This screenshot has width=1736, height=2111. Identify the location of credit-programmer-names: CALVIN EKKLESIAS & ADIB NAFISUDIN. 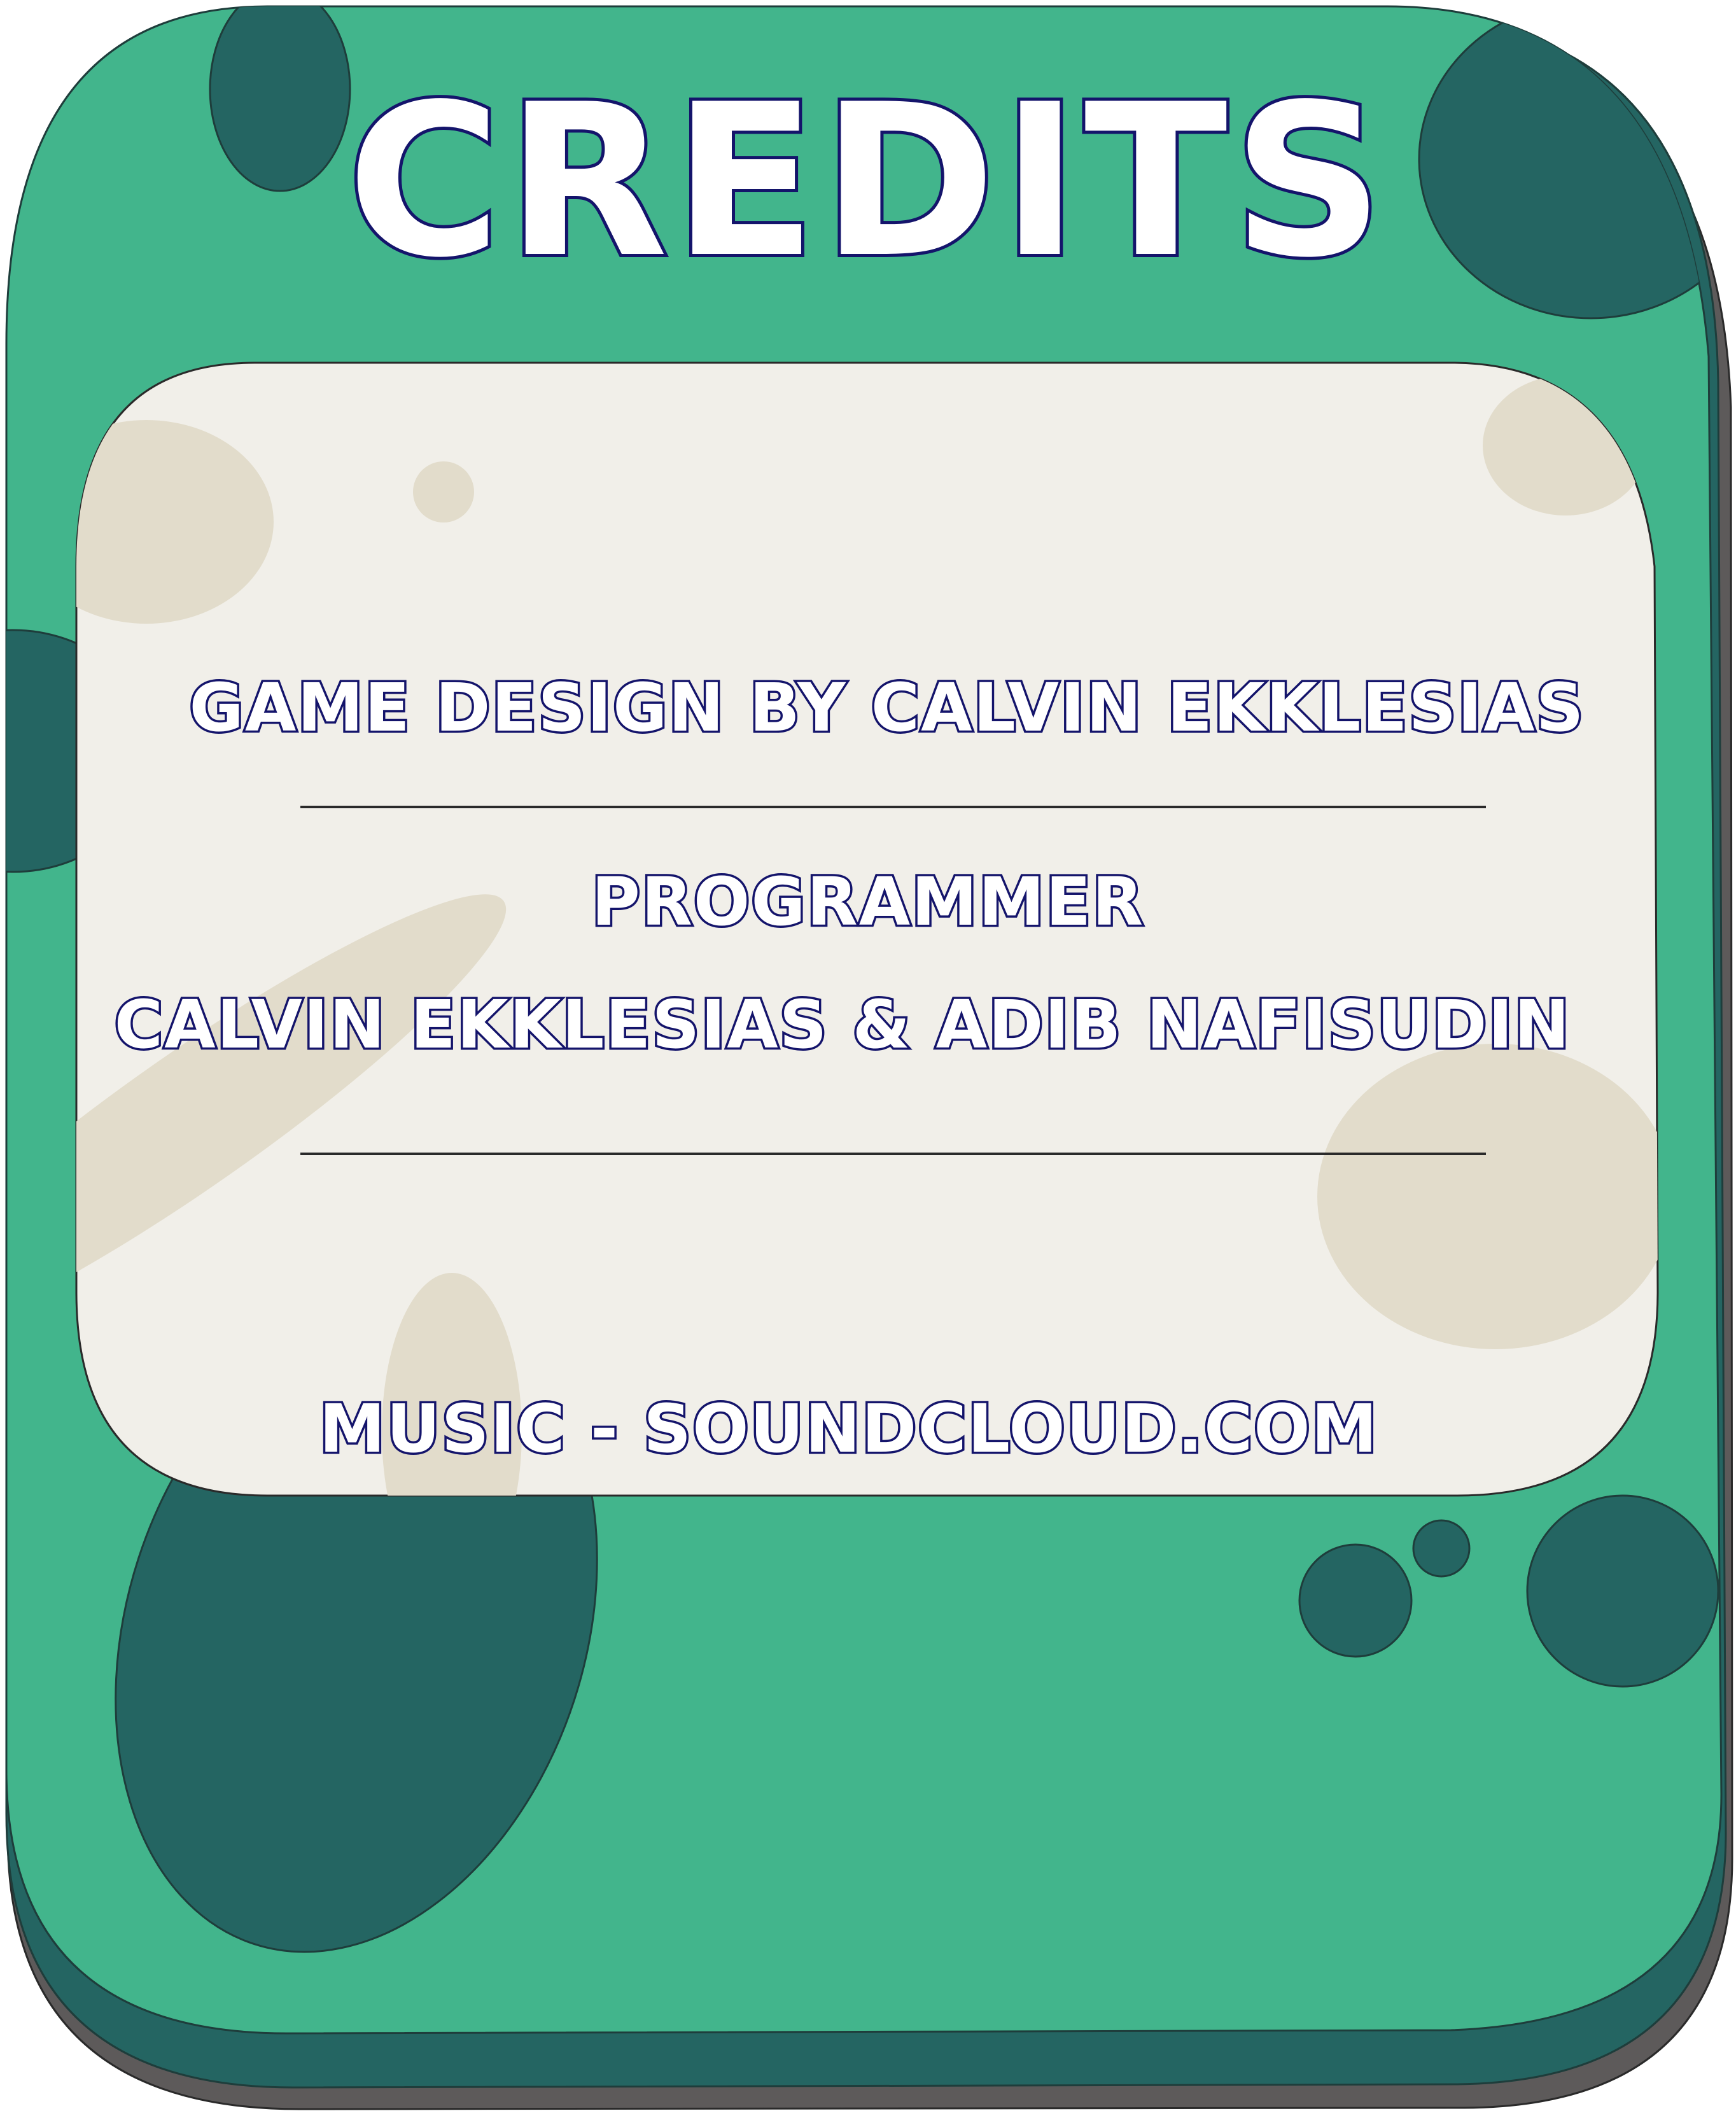
(842, 1025).